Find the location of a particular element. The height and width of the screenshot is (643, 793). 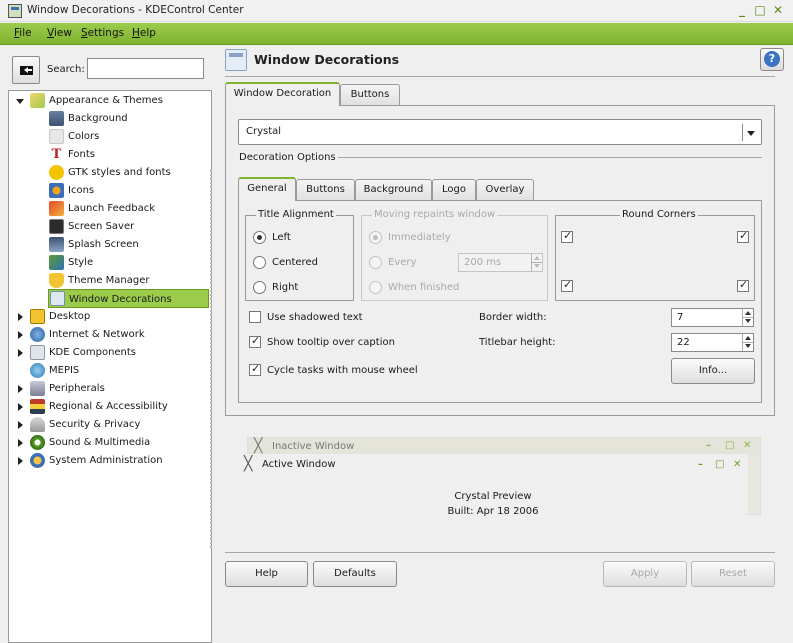

show-tooltip-label: Show tooltip over caption is located at coordinates (331, 342).